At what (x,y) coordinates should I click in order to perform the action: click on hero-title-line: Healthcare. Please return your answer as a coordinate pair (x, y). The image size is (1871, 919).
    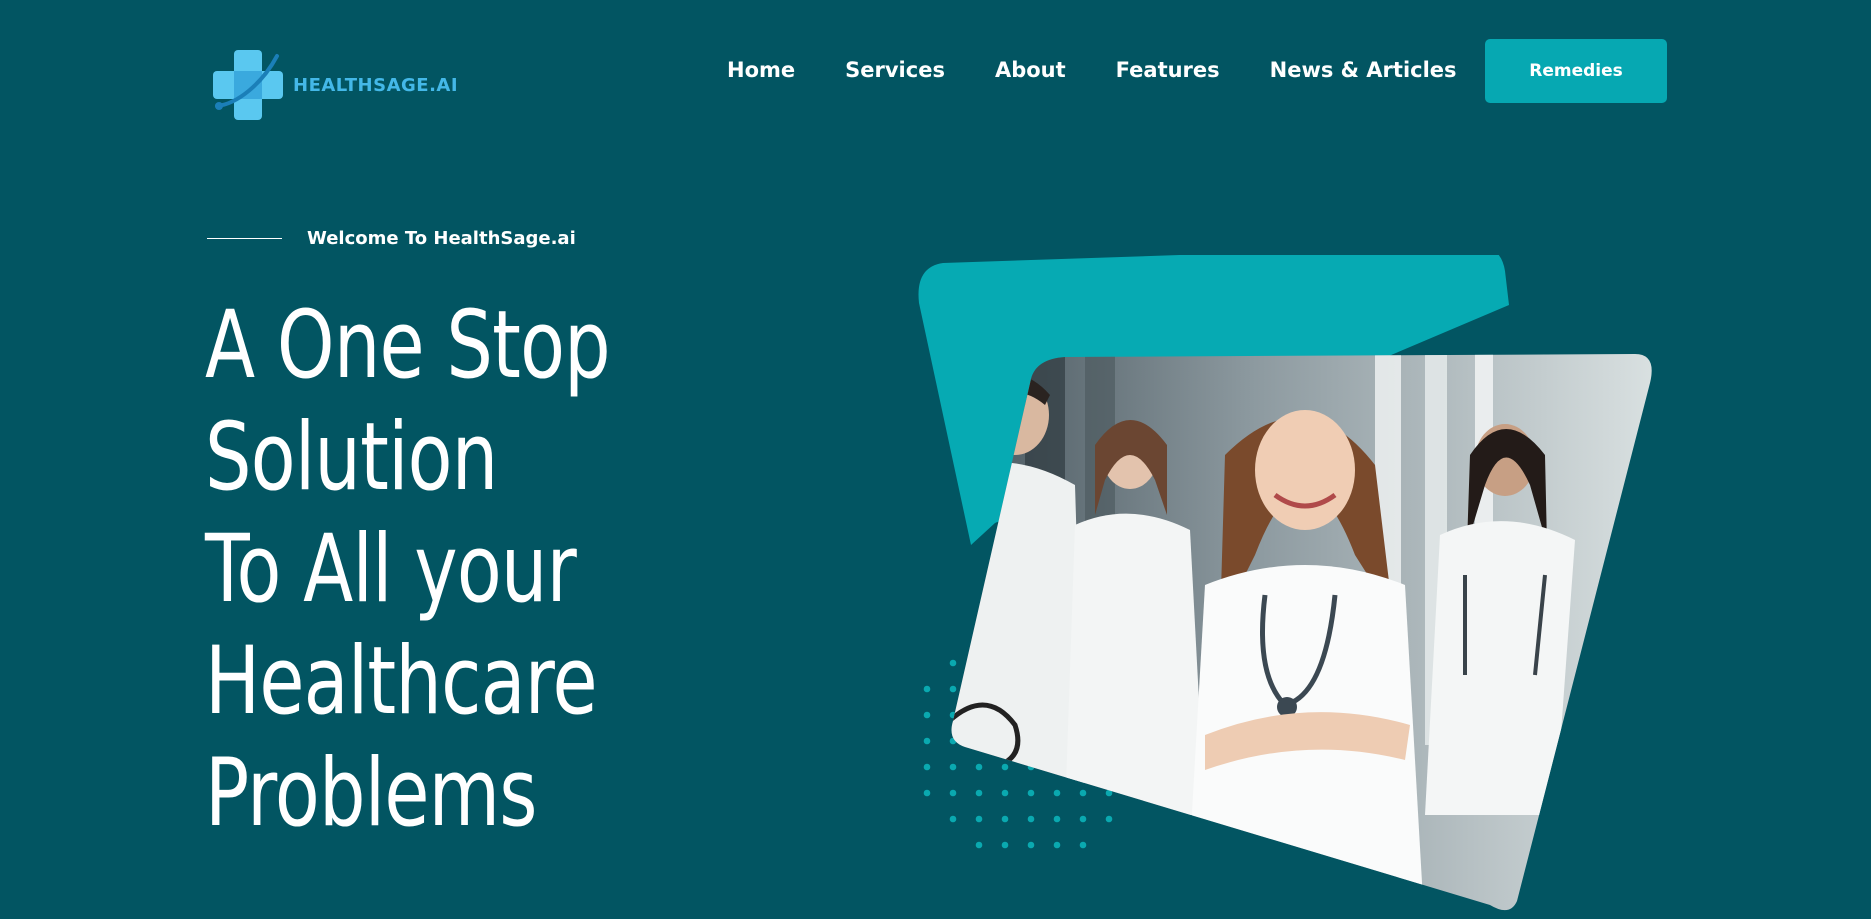
    Looking at the image, I should click on (401, 681).